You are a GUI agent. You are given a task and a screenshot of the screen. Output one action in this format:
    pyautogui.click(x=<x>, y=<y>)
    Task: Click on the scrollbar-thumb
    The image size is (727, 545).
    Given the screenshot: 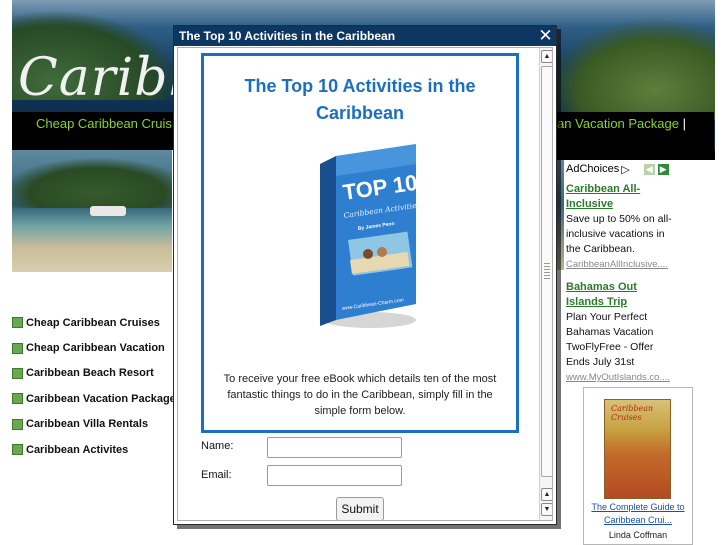 What is the action you would take?
    pyautogui.click(x=546, y=271)
    